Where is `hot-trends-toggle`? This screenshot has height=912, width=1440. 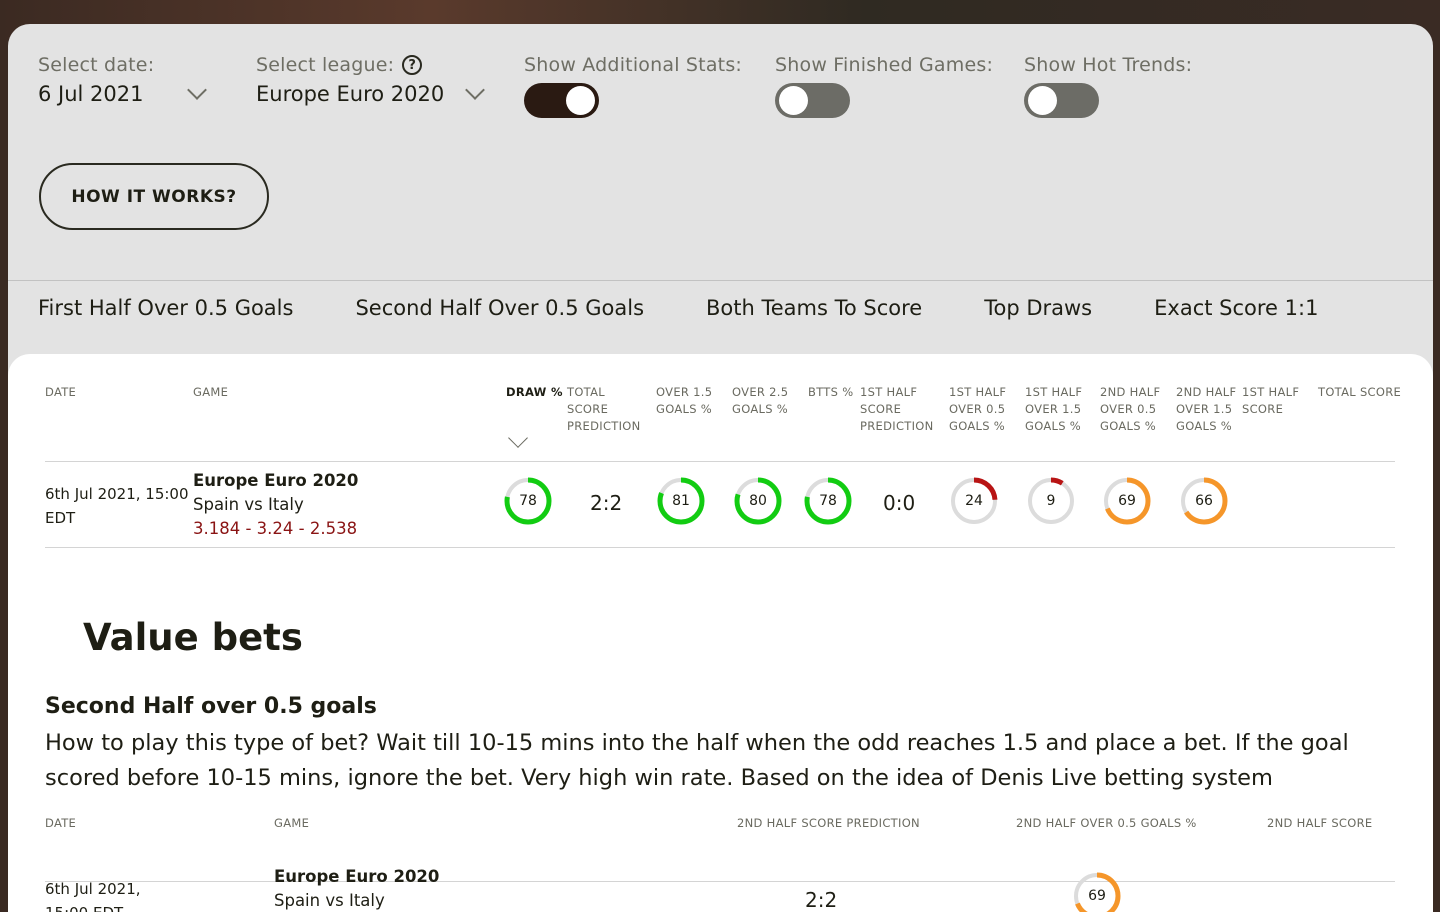
hot-trends-toggle is located at coordinates (1061, 100).